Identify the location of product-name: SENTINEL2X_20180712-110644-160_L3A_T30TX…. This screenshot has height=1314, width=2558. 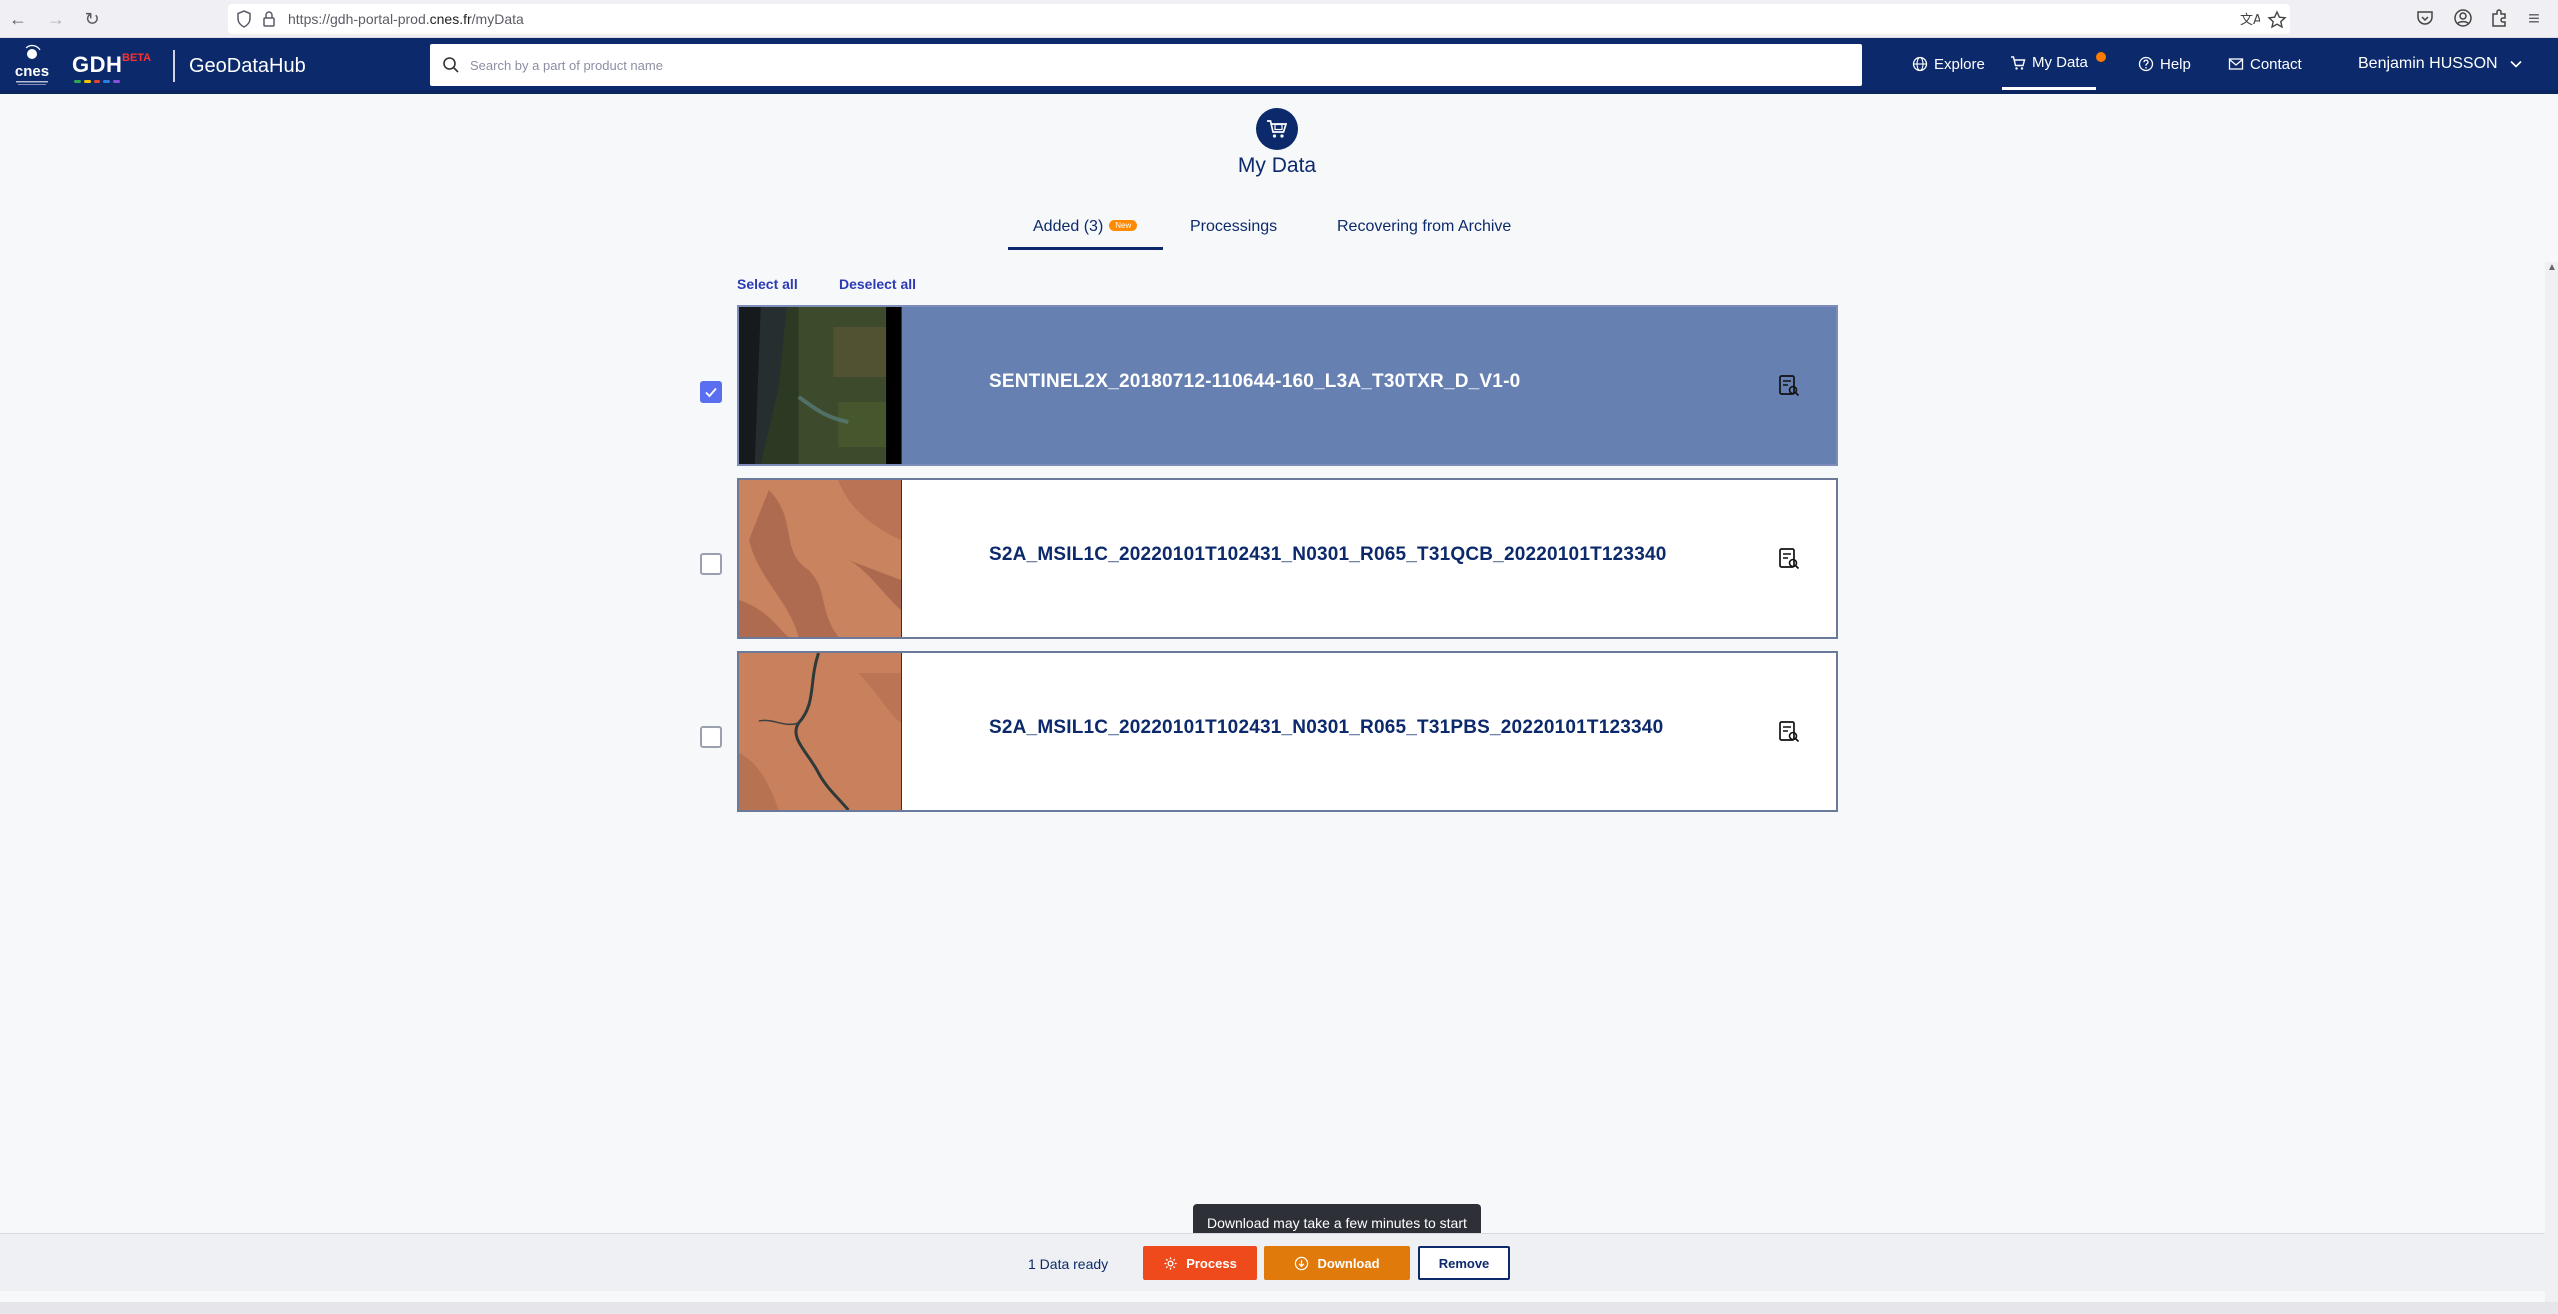
(1255, 381).